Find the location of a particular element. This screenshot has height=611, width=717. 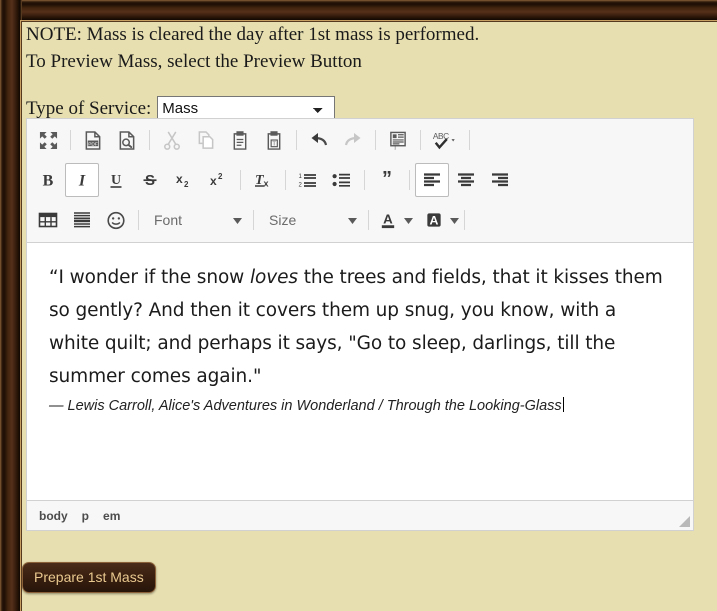

path-item-p: p is located at coordinates (85, 516).